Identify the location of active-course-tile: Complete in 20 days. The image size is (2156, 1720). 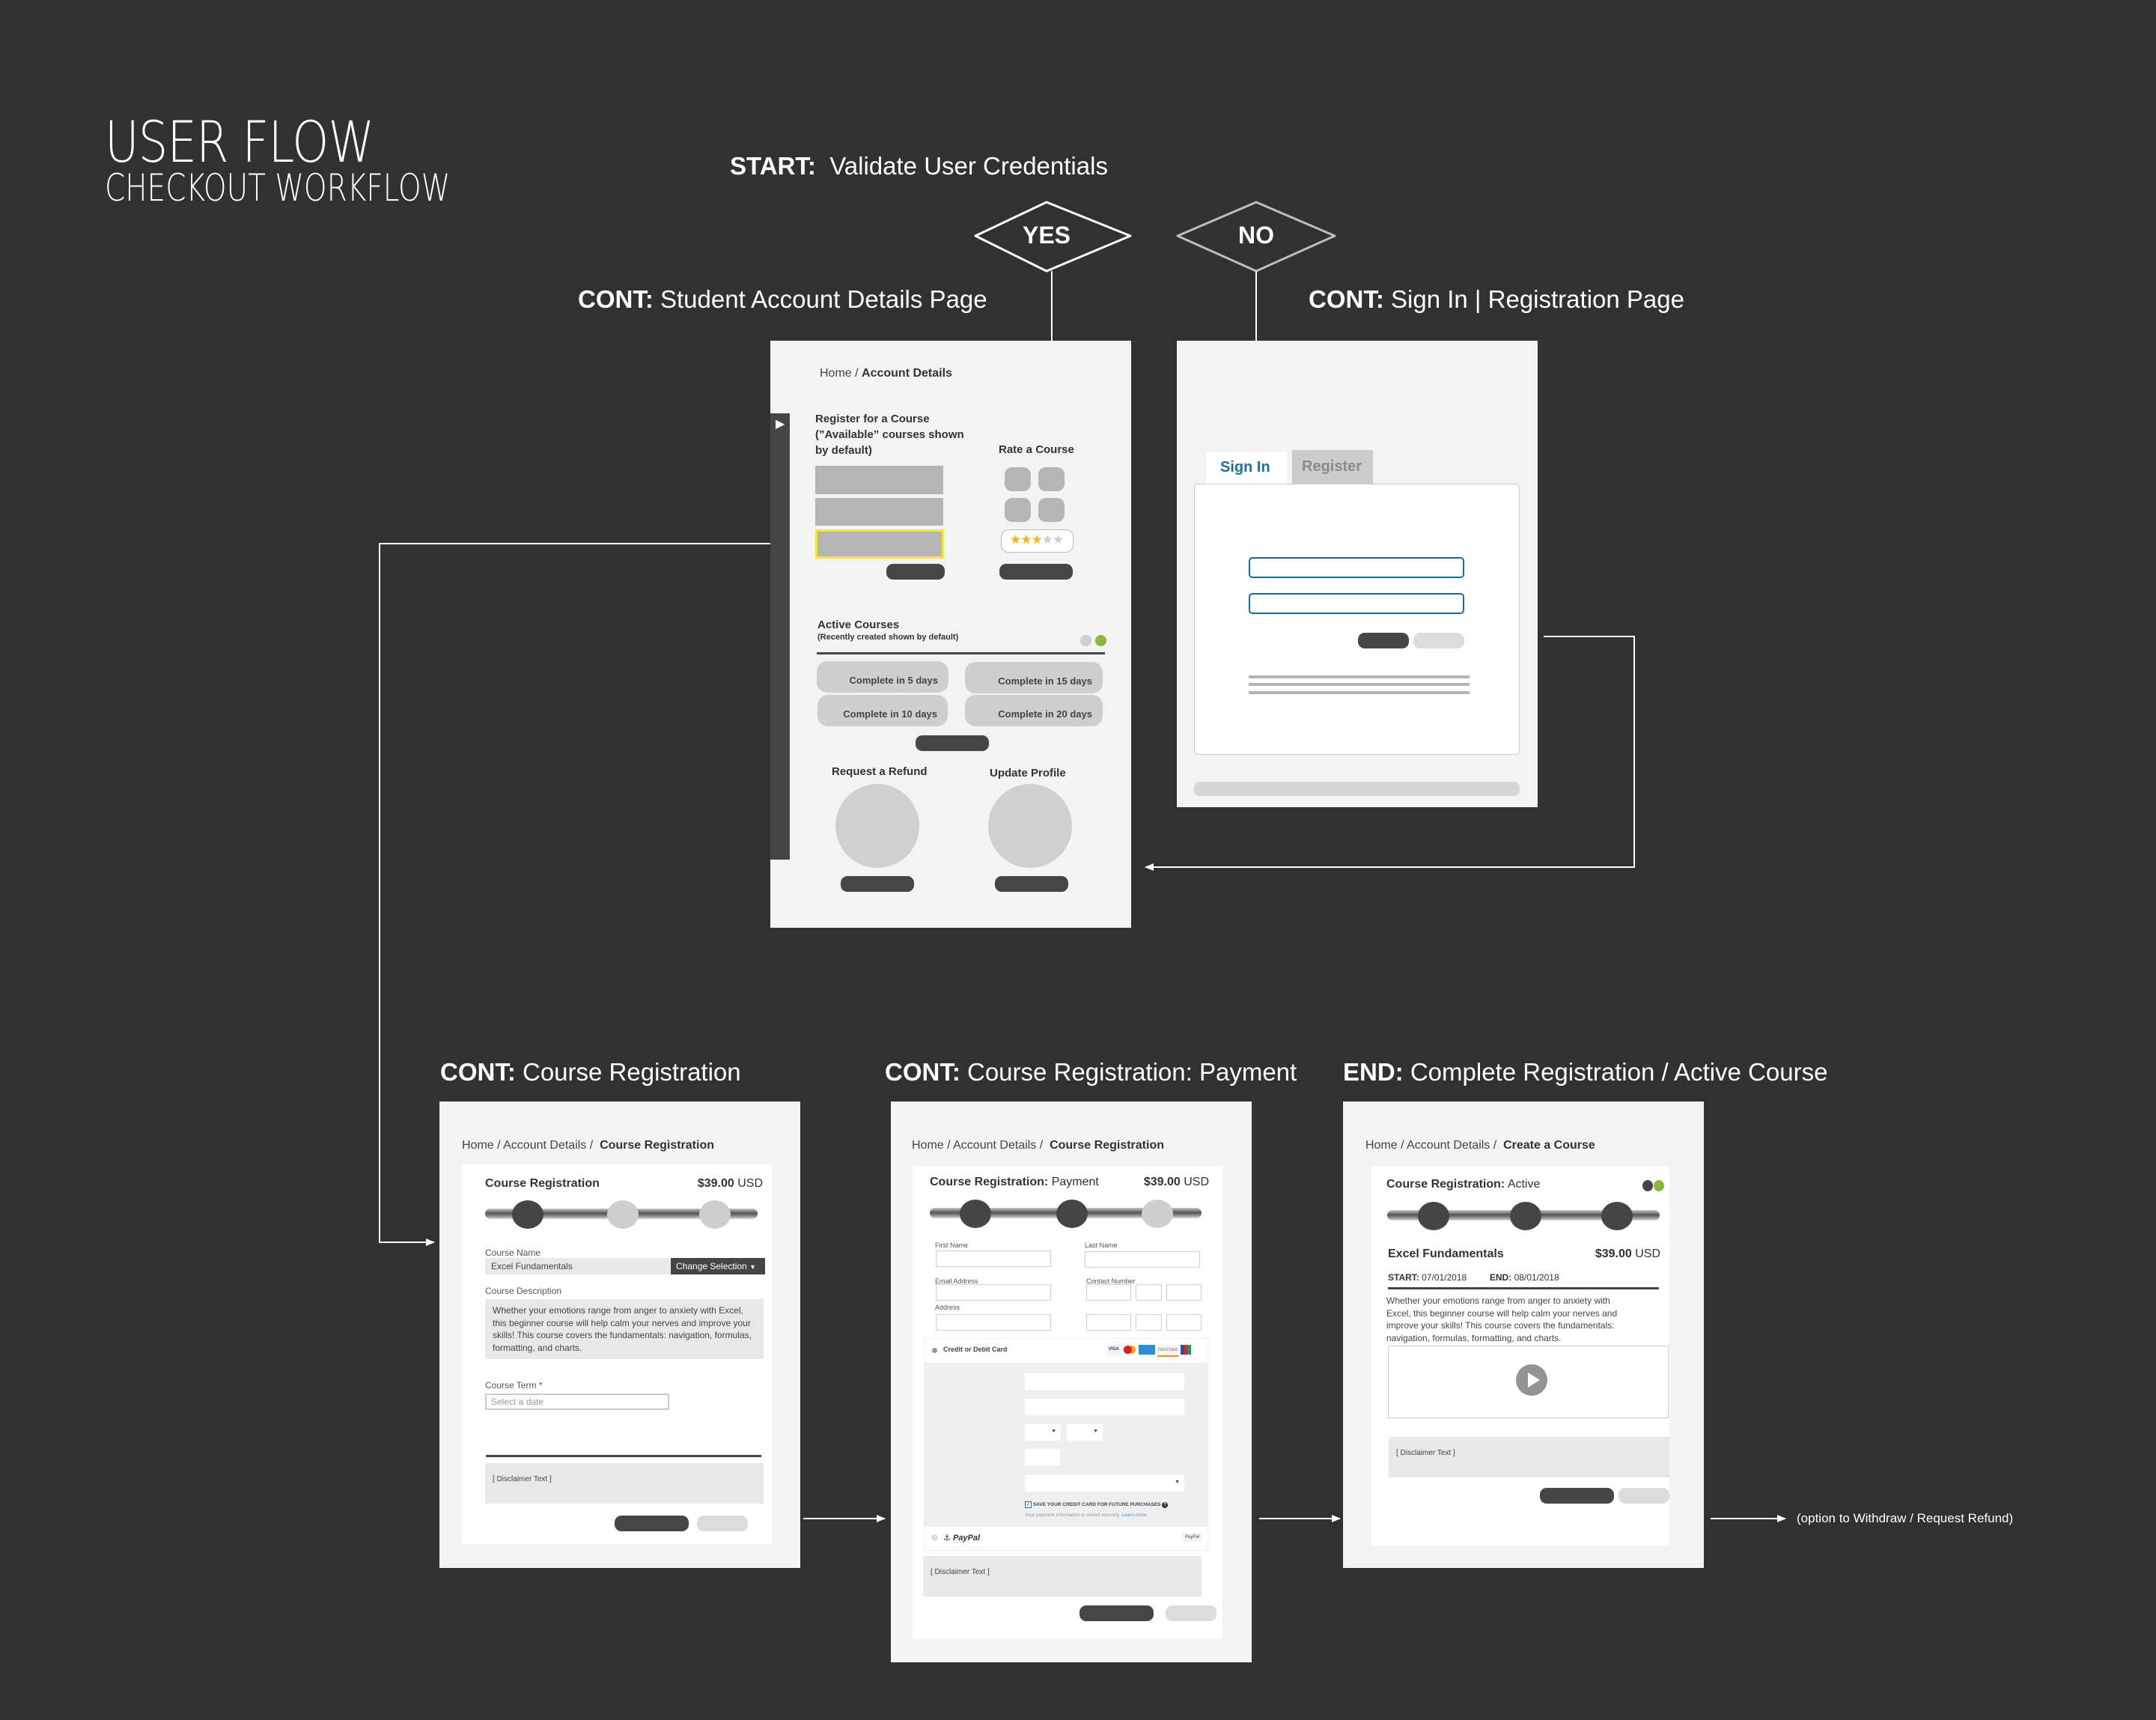
(1034, 710).